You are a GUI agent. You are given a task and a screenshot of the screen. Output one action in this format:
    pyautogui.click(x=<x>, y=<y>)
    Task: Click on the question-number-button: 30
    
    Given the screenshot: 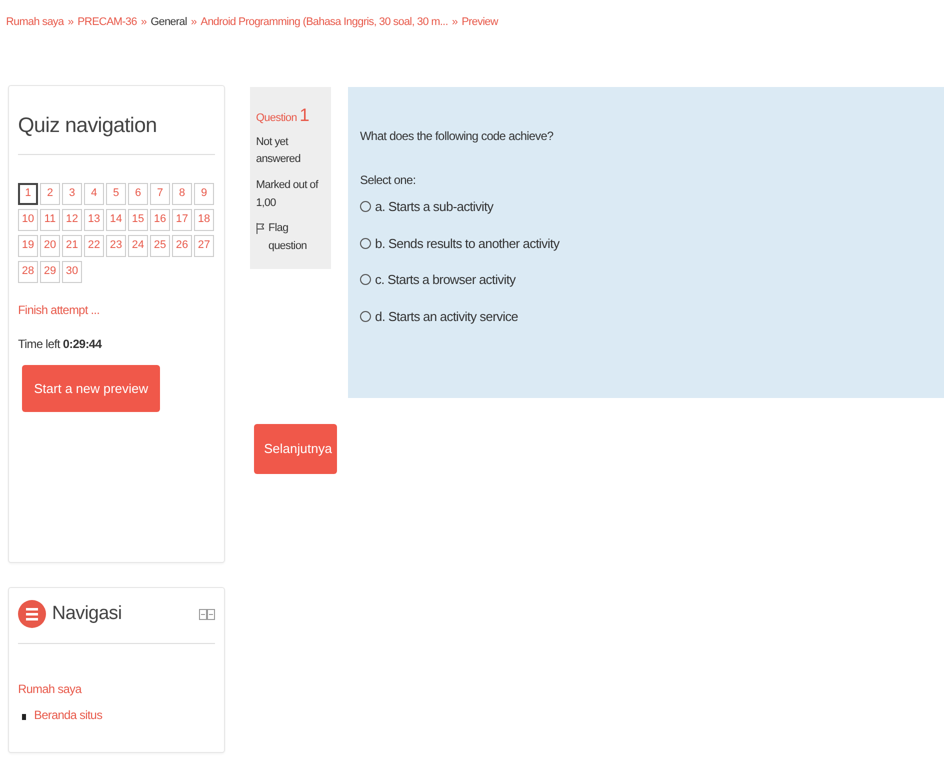 What is the action you would take?
    pyautogui.click(x=72, y=271)
    